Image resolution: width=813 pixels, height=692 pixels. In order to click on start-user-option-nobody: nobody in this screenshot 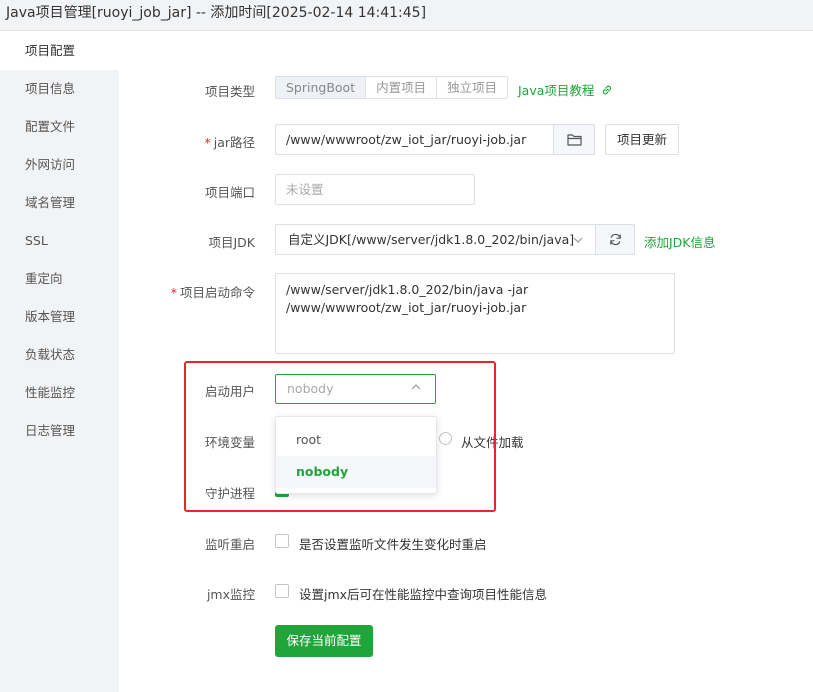, I will do `click(356, 472)`.